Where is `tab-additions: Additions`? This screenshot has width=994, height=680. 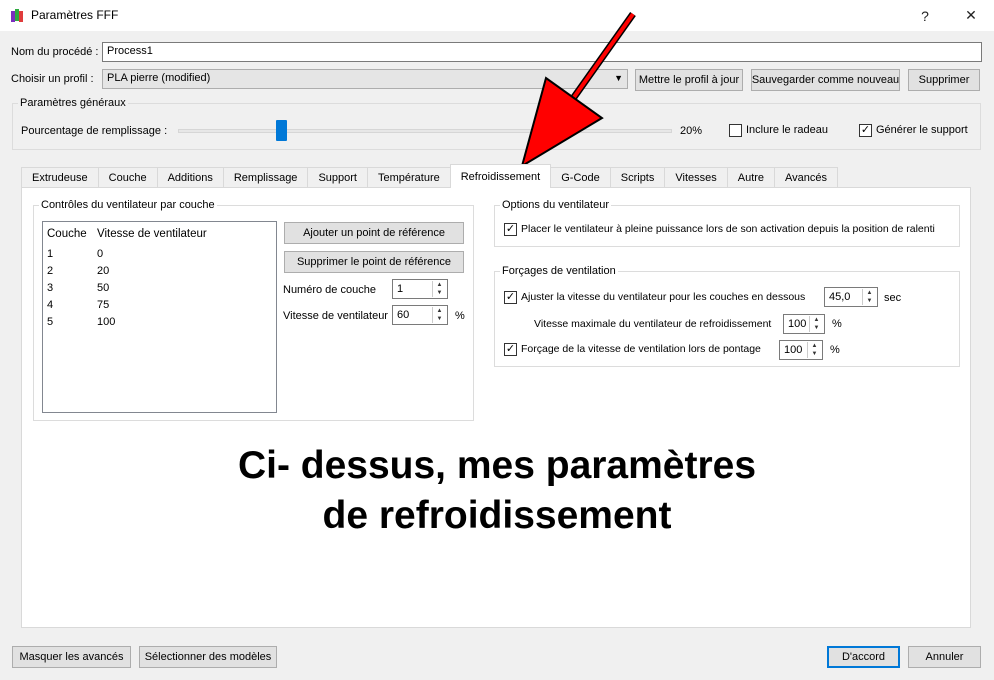 tab-additions: Additions is located at coordinates (190, 177).